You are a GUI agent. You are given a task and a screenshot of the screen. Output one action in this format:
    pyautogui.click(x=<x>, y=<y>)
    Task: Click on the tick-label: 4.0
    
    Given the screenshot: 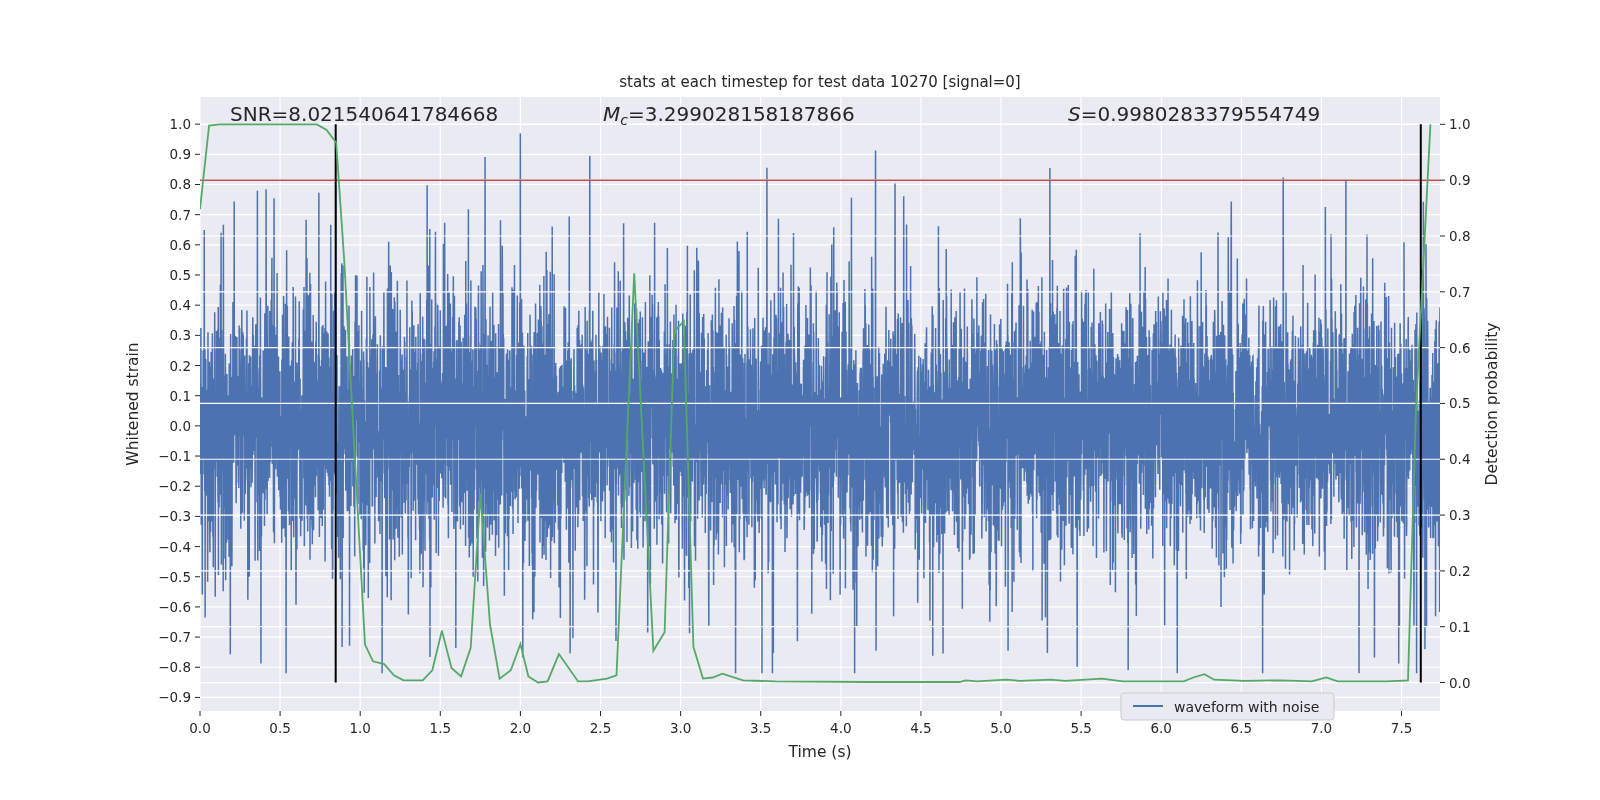 What is the action you would take?
    pyautogui.click(x=841, y=728)
    